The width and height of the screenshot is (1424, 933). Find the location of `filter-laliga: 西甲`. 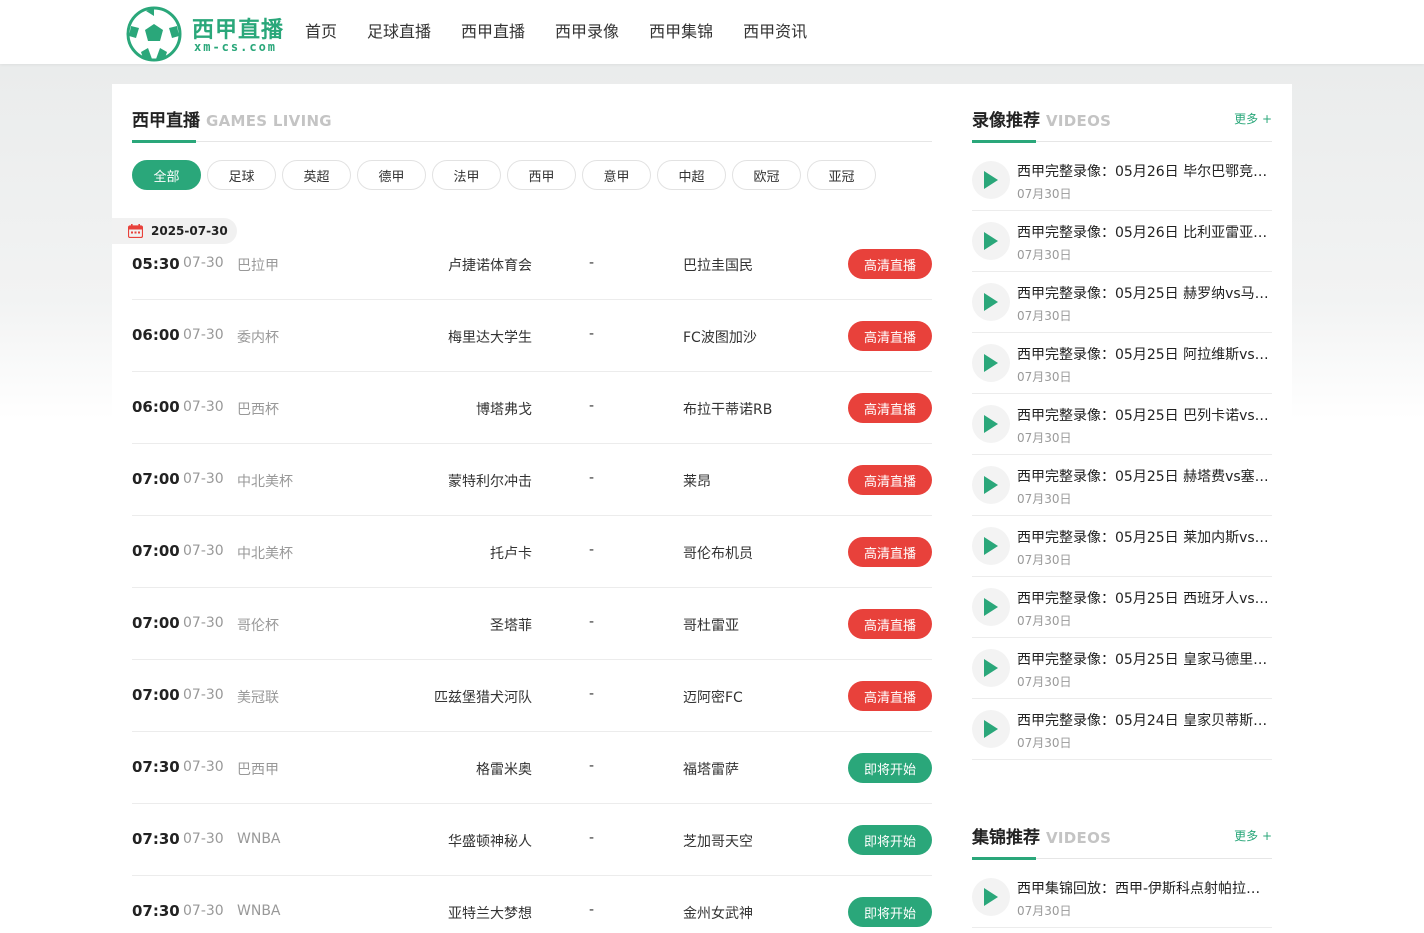

filter-laliga: 西甲 is located at coordinates (541, 175).